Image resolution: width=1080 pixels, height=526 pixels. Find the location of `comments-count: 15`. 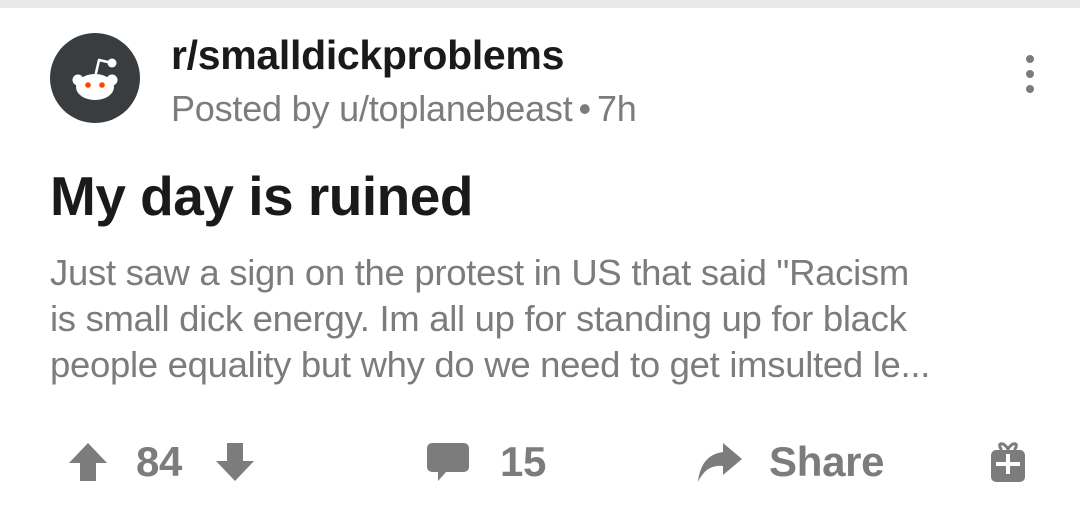

comments-count: 15 is located at coordinates (523, 461).